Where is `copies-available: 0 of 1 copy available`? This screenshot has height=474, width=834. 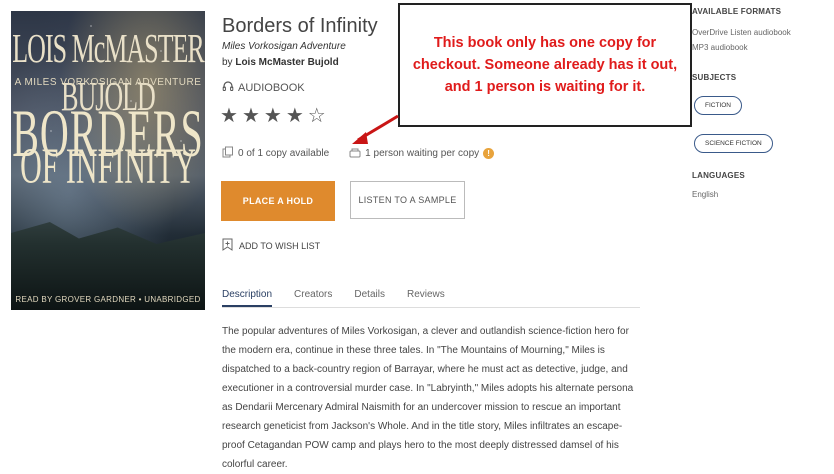
copies-available: 0 of 1 copy available is located at coordinates (284, 153).